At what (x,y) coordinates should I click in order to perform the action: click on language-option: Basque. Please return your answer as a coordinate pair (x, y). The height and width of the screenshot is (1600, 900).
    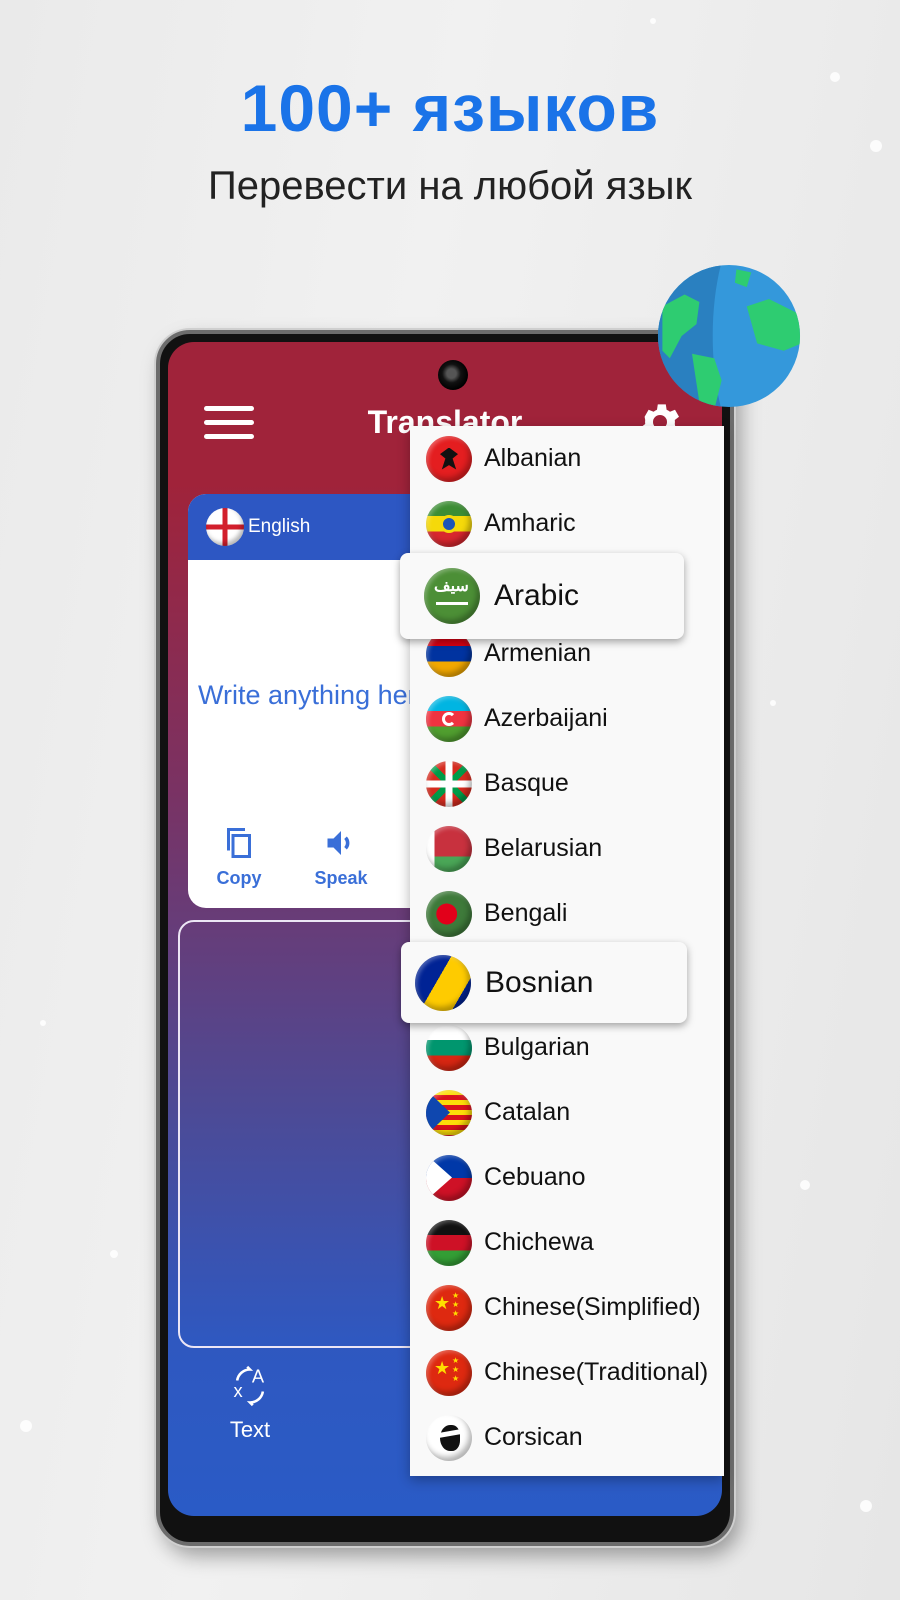
    Looking at the image, I should click on (567, 783).